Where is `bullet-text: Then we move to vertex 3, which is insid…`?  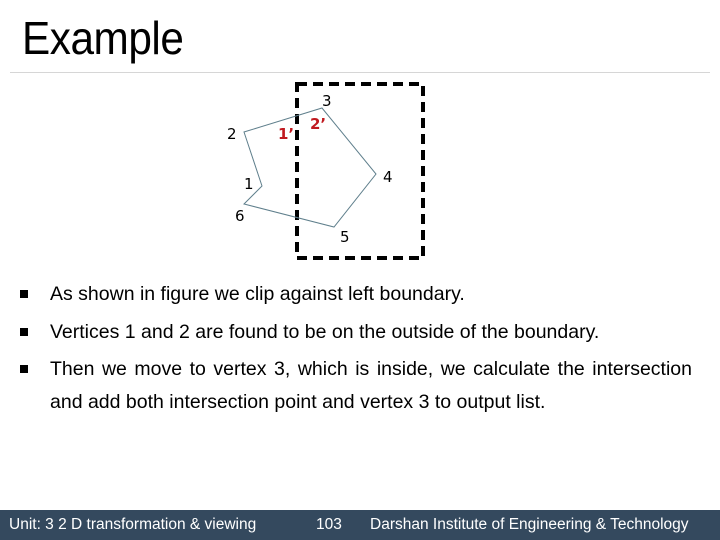
bullet-text: Then we move to vertex 3, which is insid… is located at coordinates (371, 385).